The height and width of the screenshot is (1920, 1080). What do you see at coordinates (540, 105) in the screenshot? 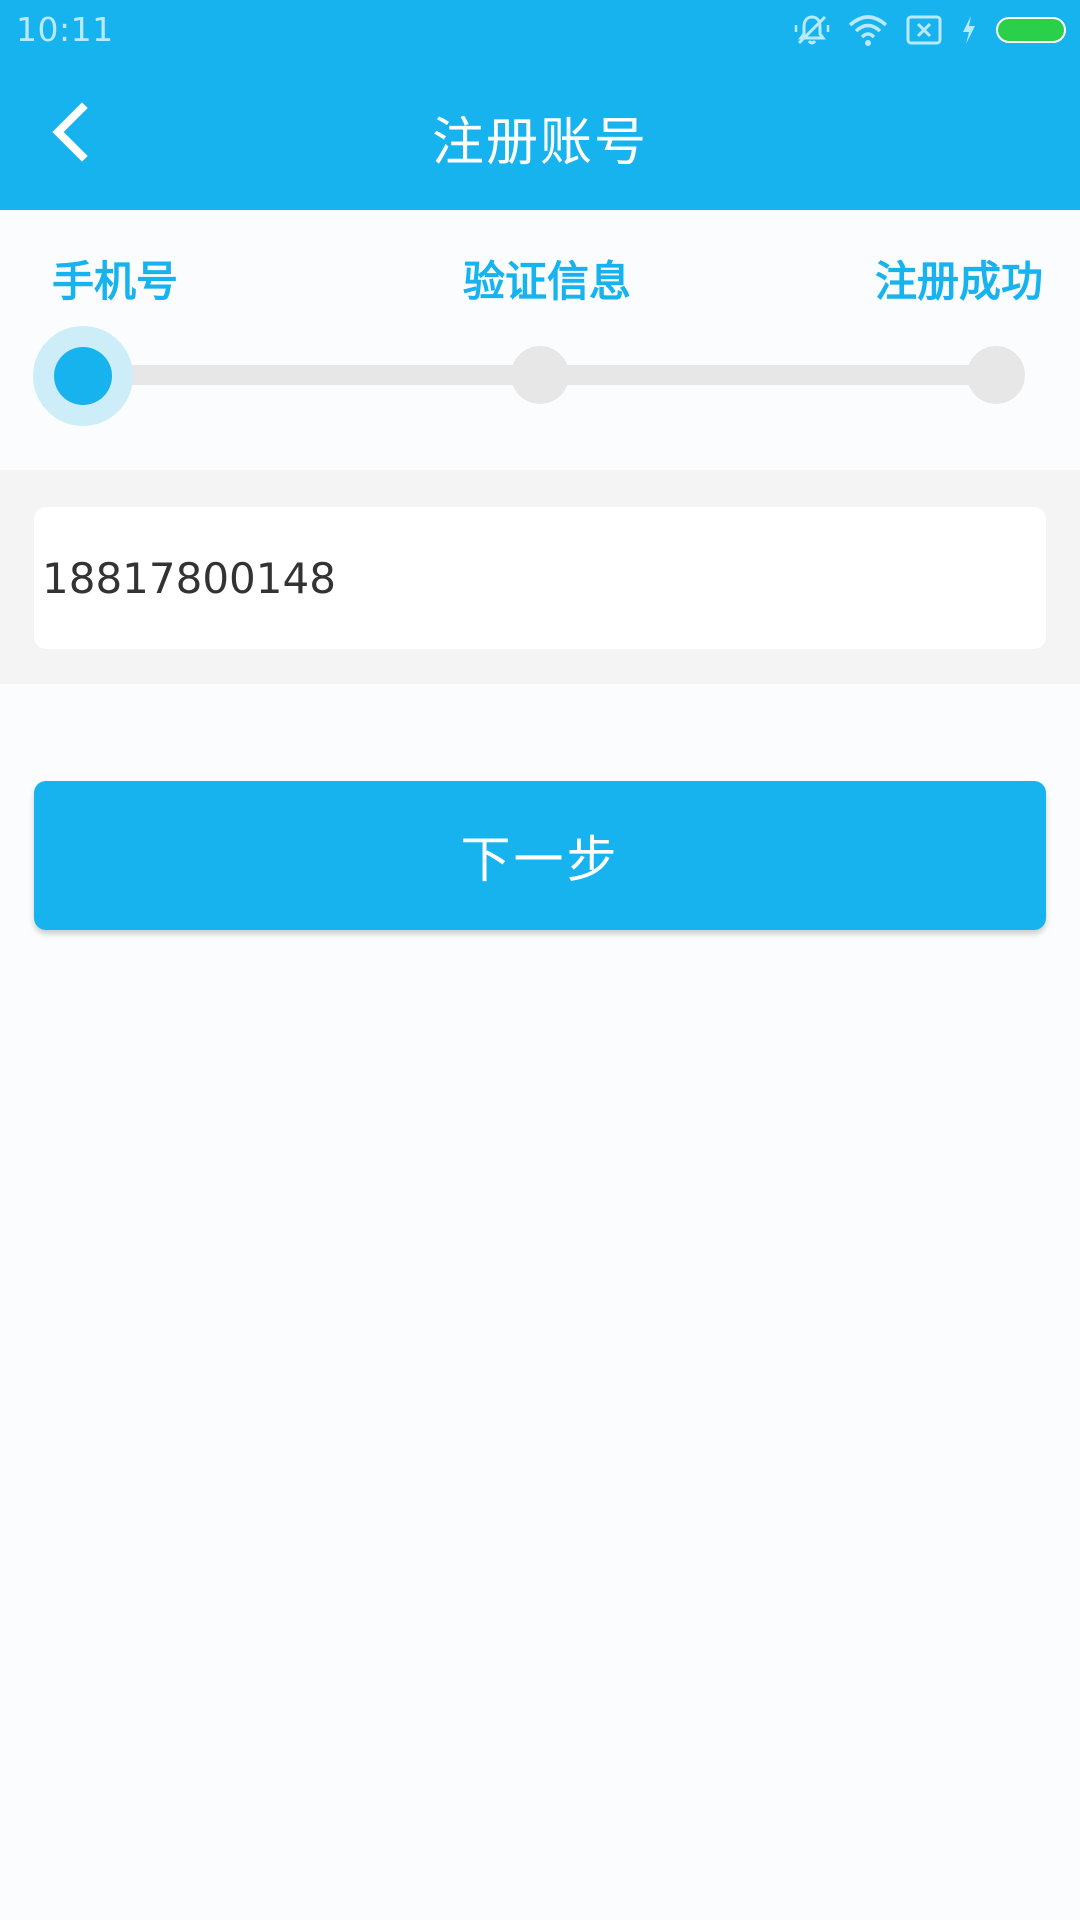
I see `app-bar: 10:11 注册账号` at bounding box center [540, 105].